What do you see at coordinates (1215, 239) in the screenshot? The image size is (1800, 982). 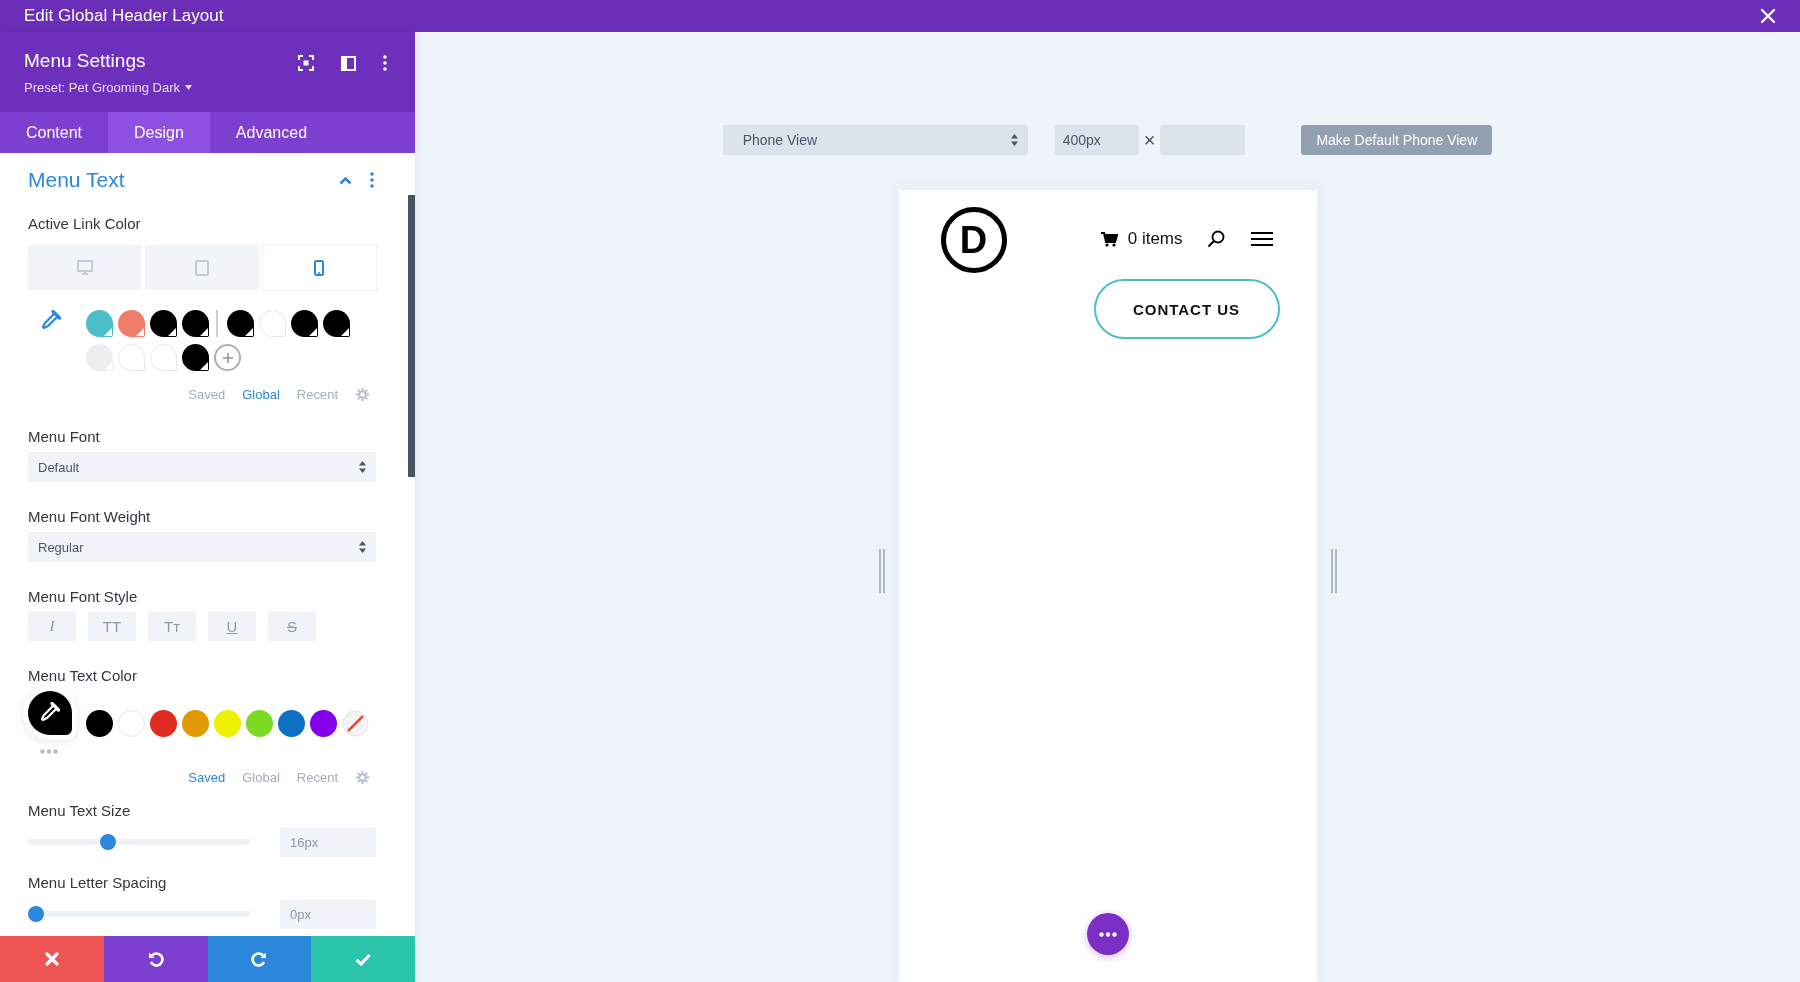 I see `search-icon` at bounding box center [1215, 239].